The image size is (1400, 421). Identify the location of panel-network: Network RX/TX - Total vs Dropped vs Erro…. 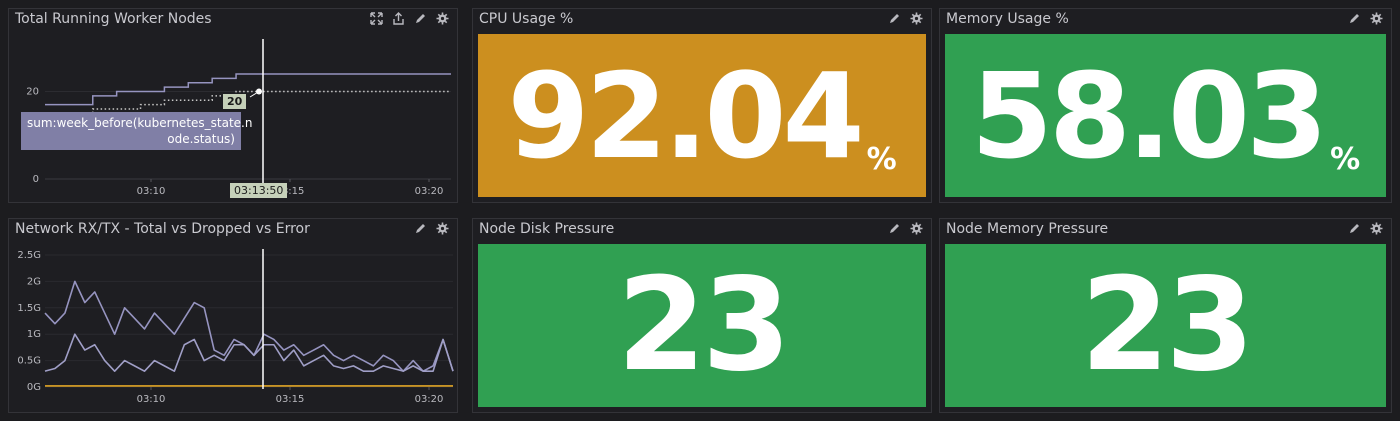
(233, 315).